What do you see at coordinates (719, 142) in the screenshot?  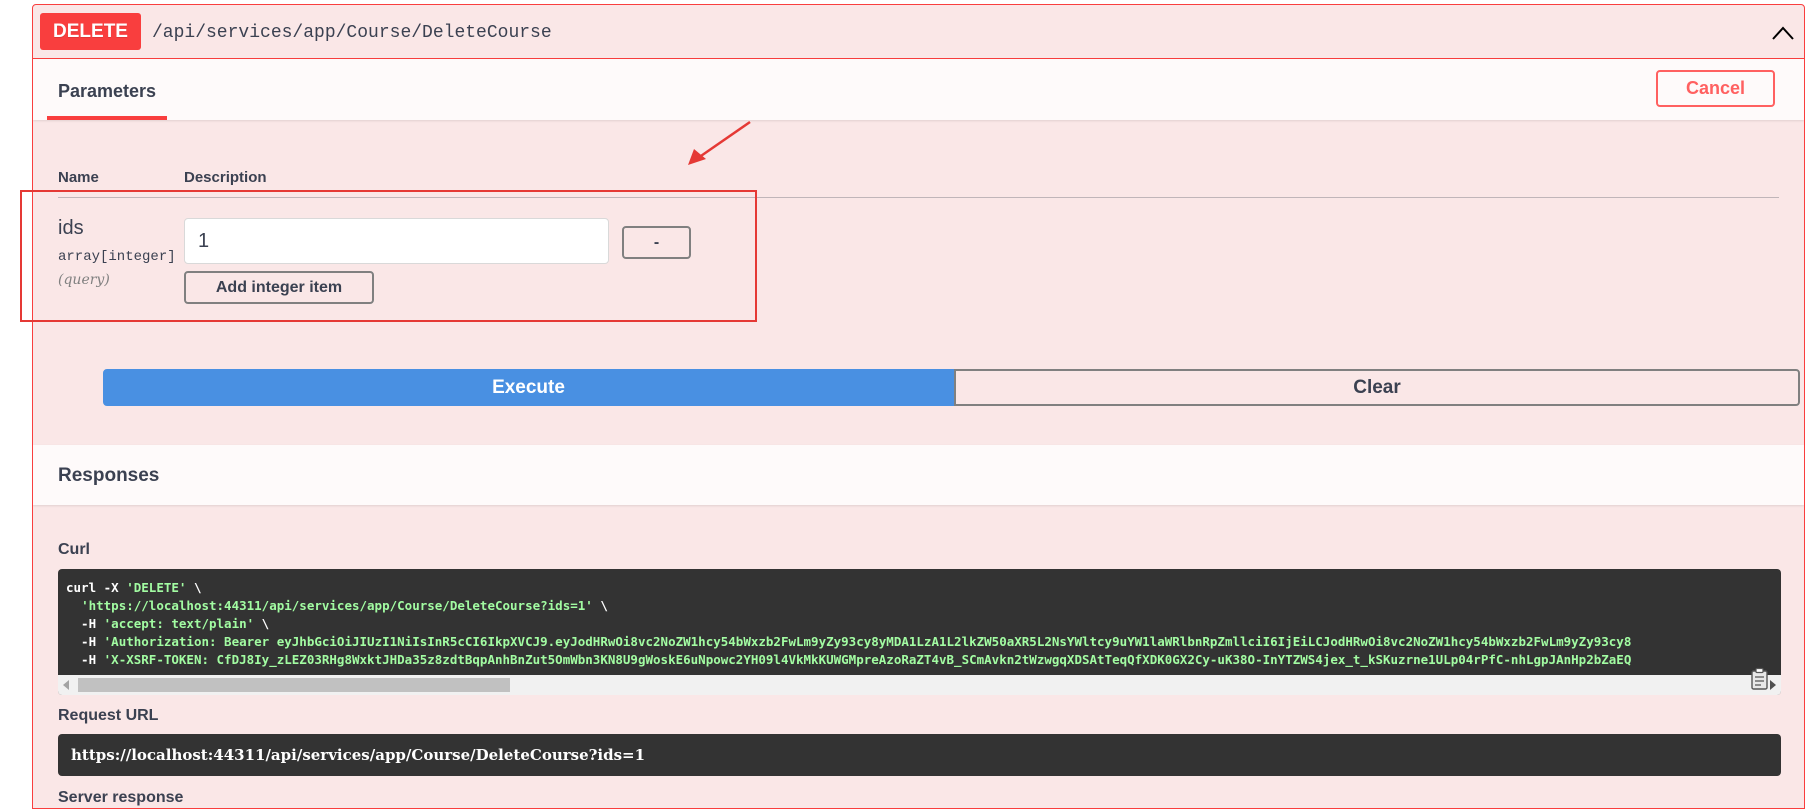 I see `annotation-arrow` at bounding box center [719, 142].